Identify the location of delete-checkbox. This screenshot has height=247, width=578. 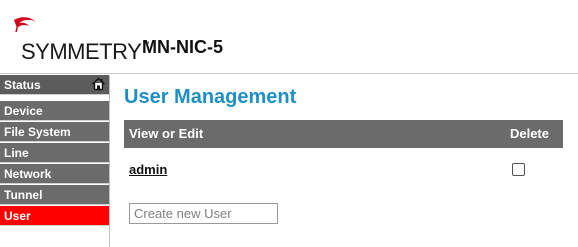
(518, 169).